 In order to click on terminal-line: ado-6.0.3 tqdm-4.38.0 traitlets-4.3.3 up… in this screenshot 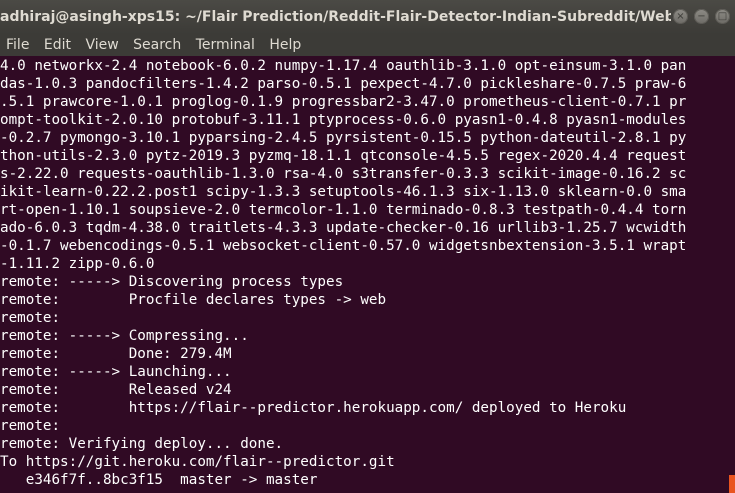, I will do `click(343, 228)`.